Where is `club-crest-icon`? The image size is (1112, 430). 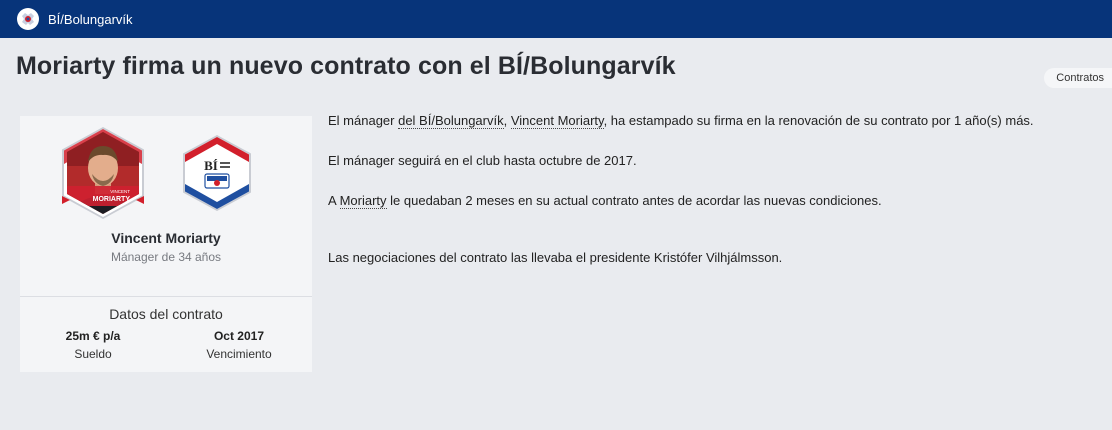
club-crest-icon is located at coordinates (28, 19).